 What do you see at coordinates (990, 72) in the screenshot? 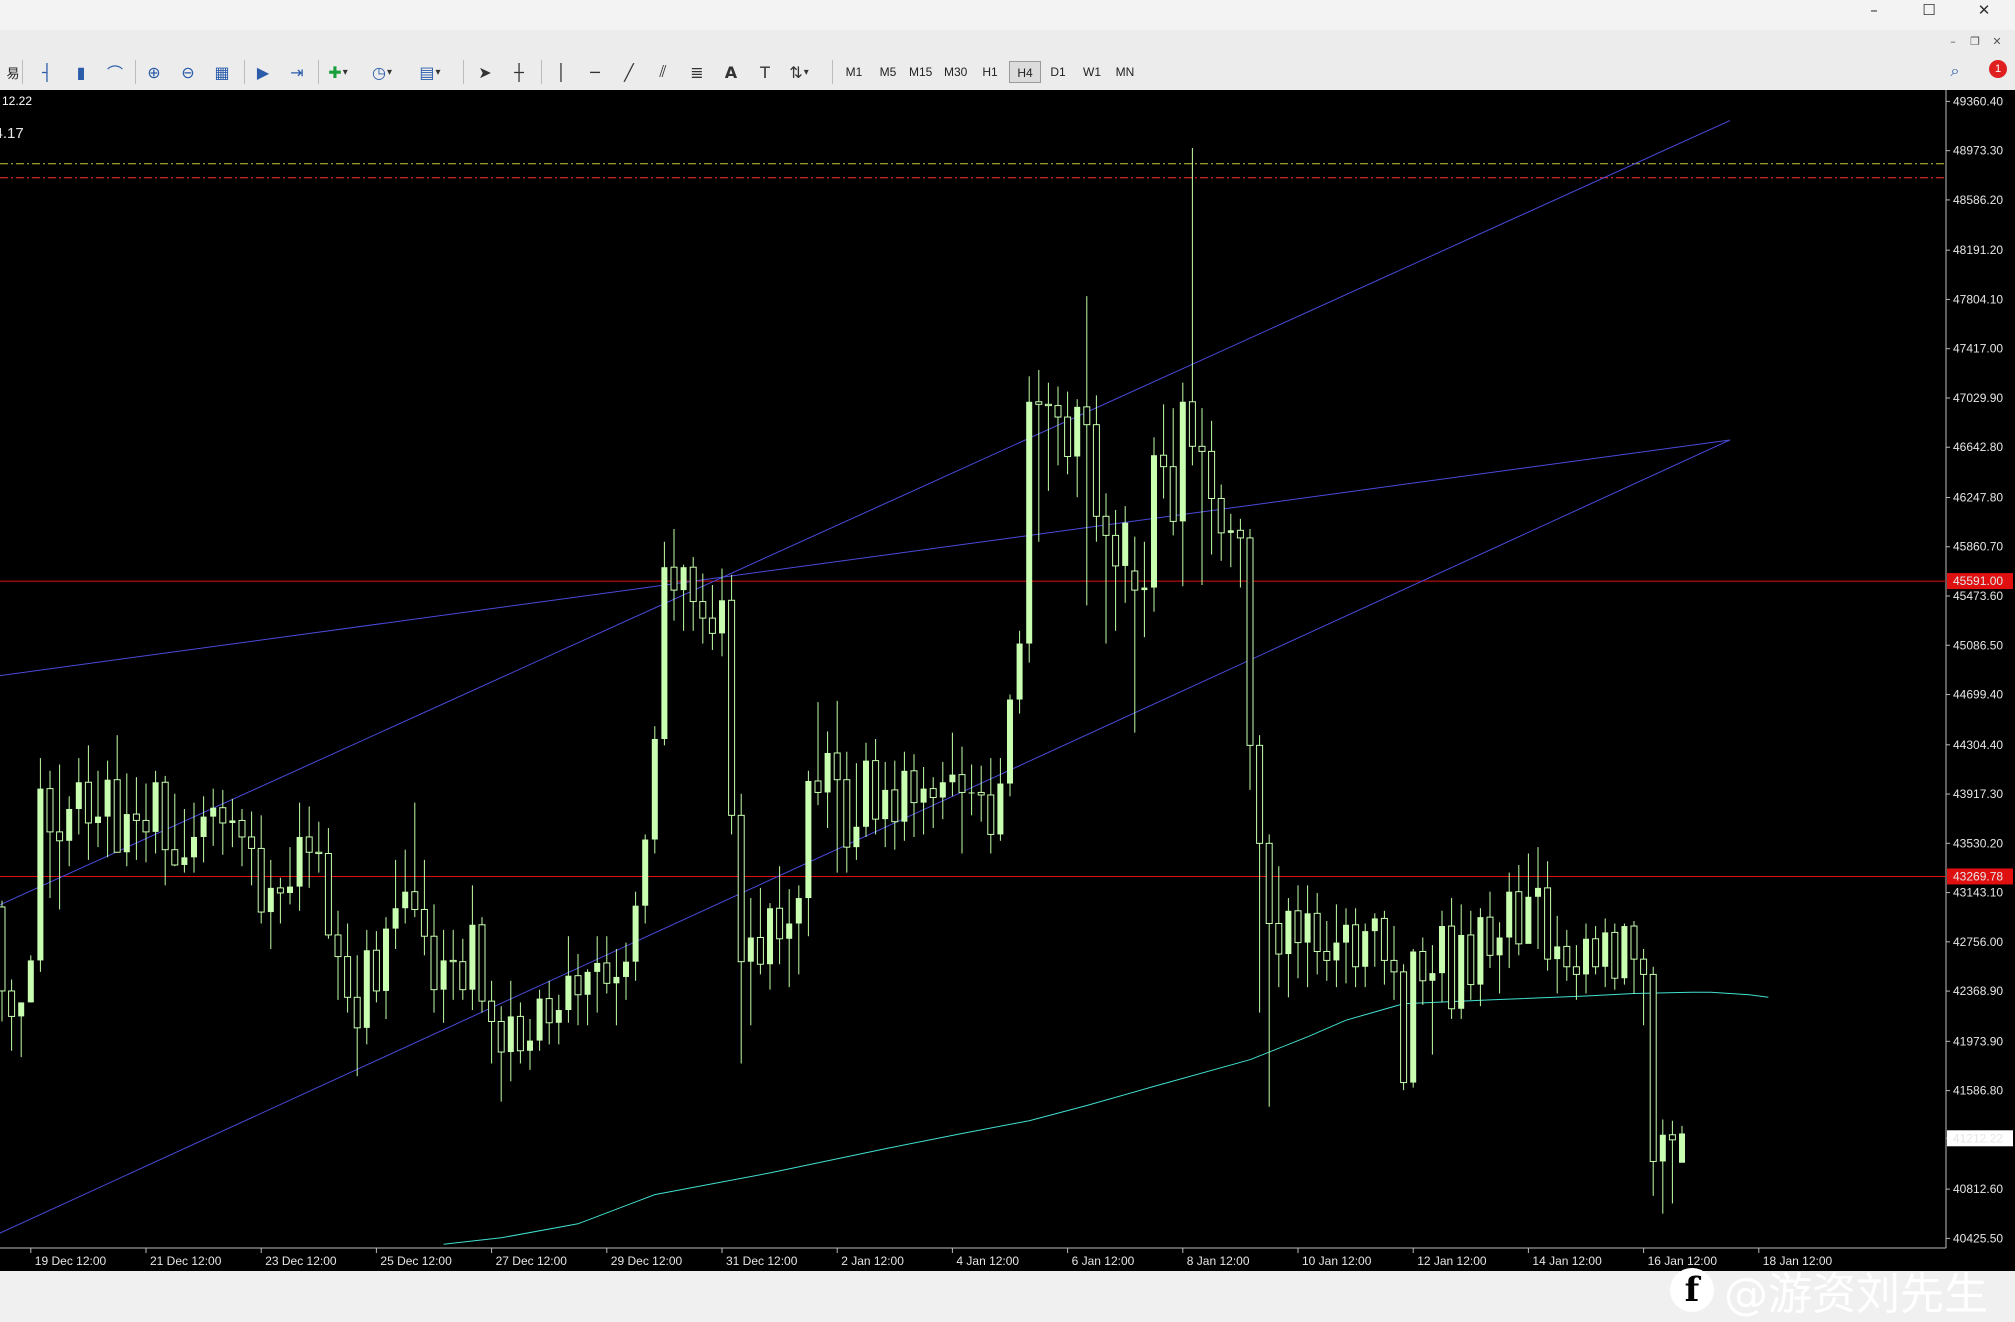
I see `timeframe-h1: H1` at bounding box center [990, 72].